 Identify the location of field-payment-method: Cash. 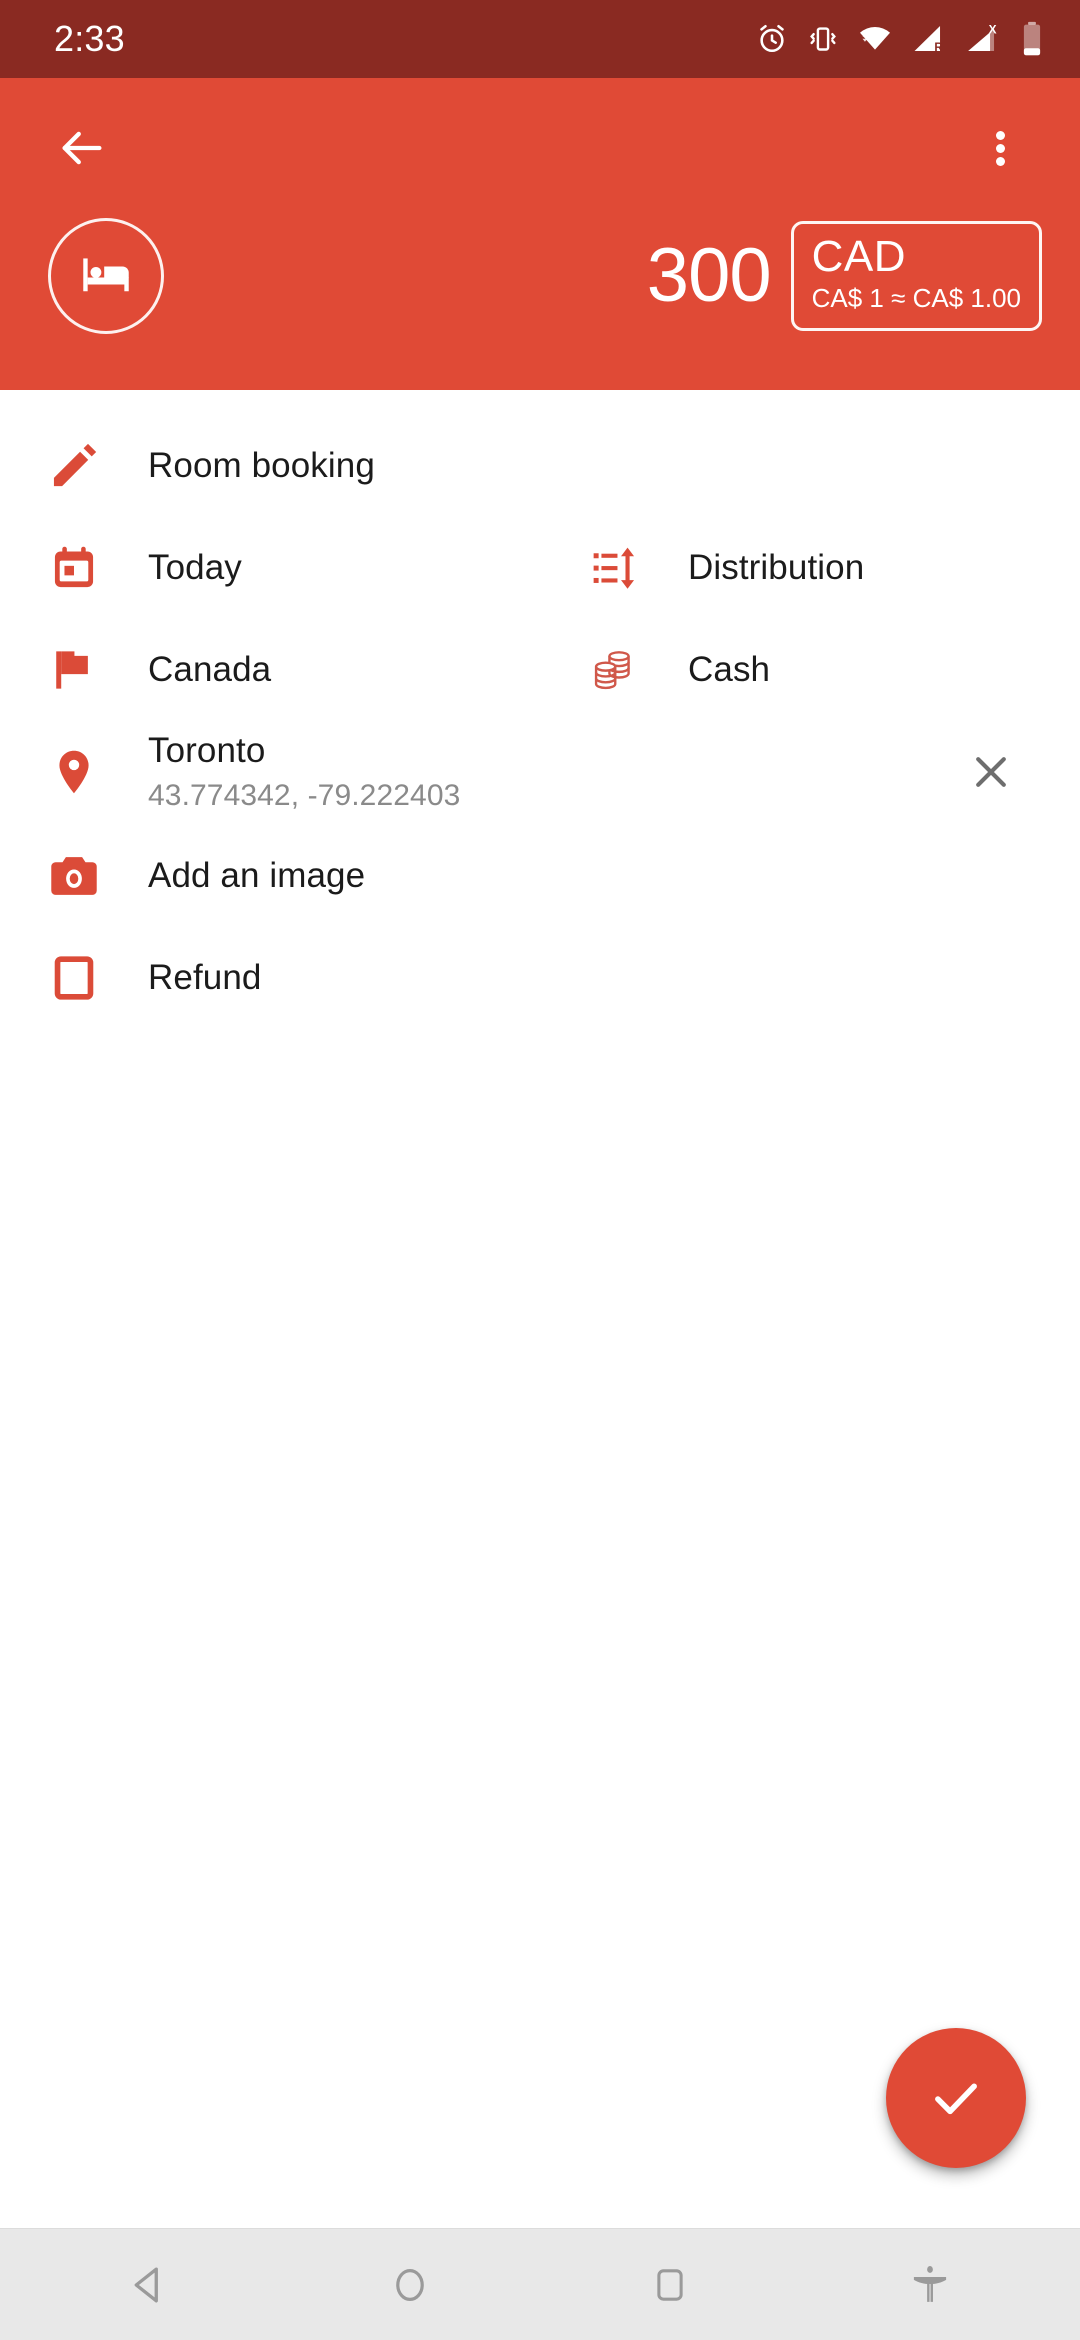
(810, 670).